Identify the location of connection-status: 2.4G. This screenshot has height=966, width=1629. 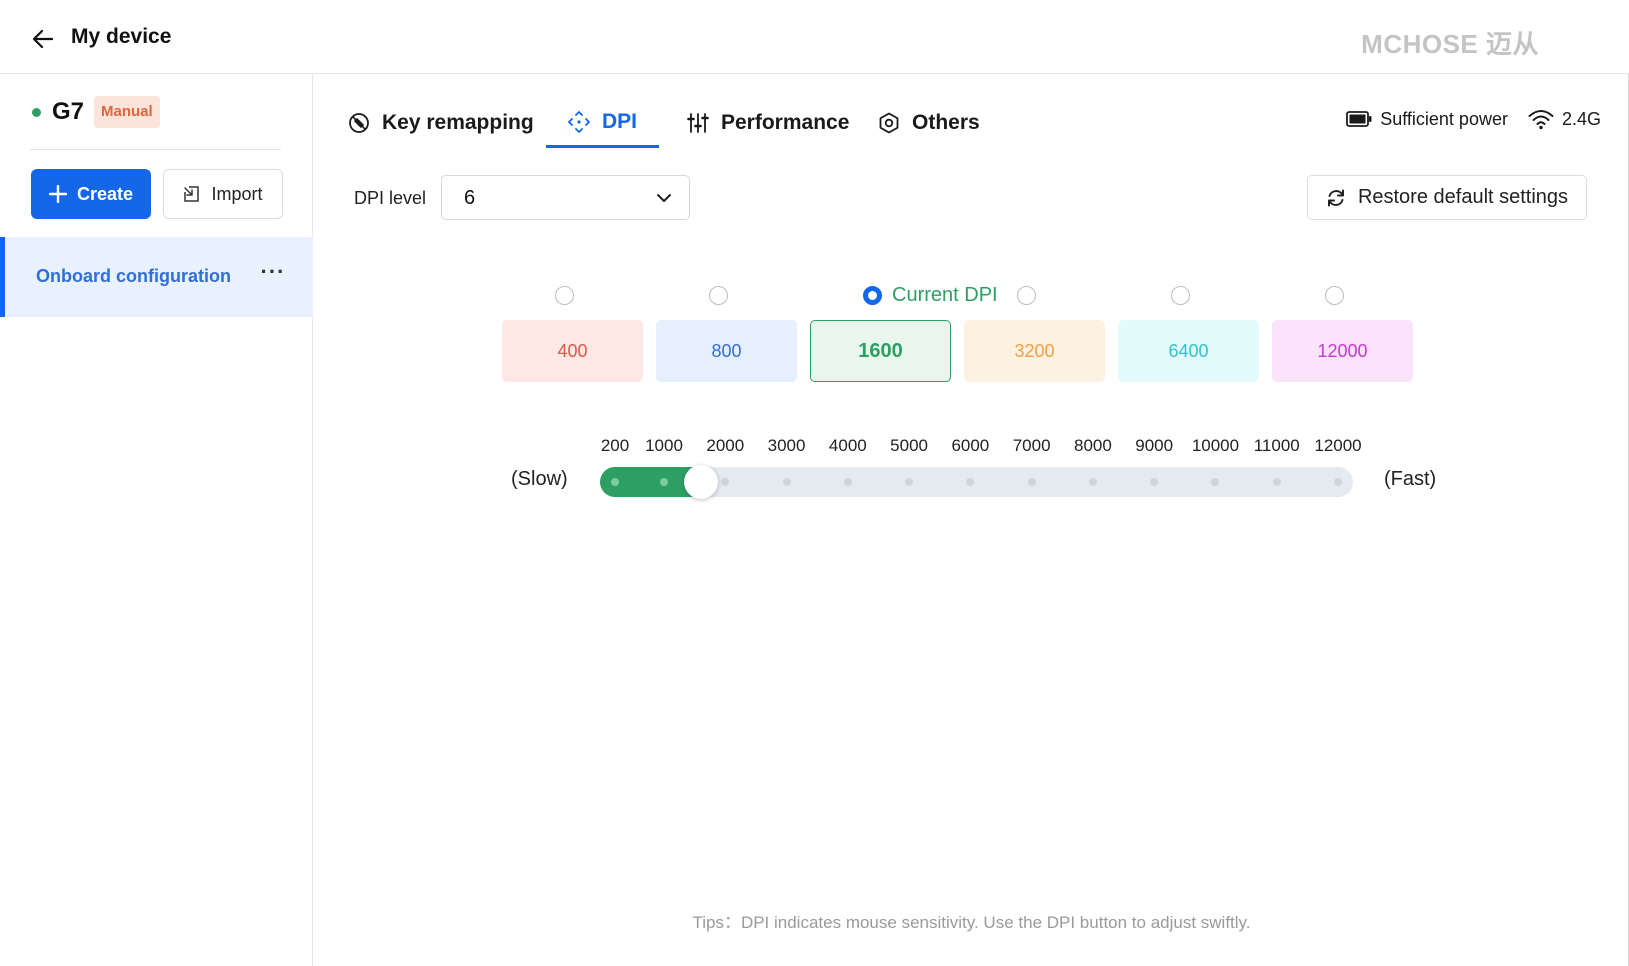
(1564, 119).